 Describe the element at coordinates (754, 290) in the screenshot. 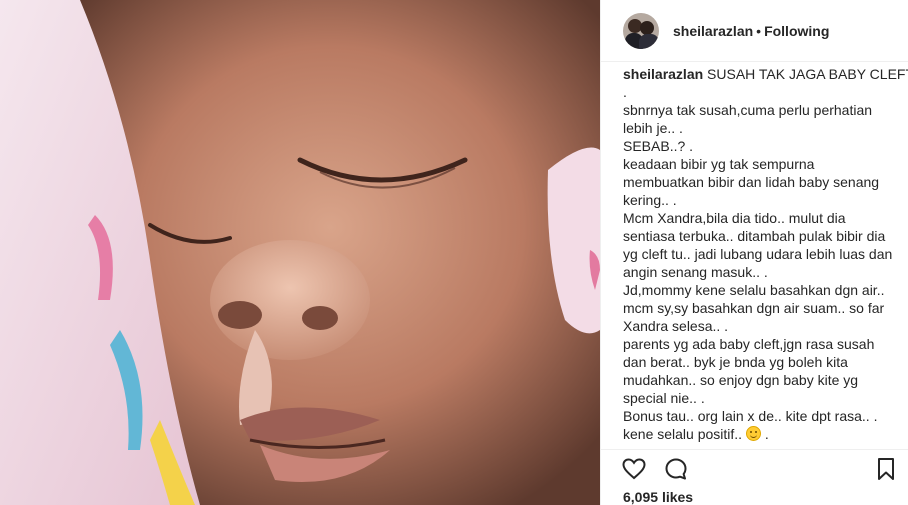

I see `caption-line: Jd,mommy kene selalu basahkan dgn air..` at that location.